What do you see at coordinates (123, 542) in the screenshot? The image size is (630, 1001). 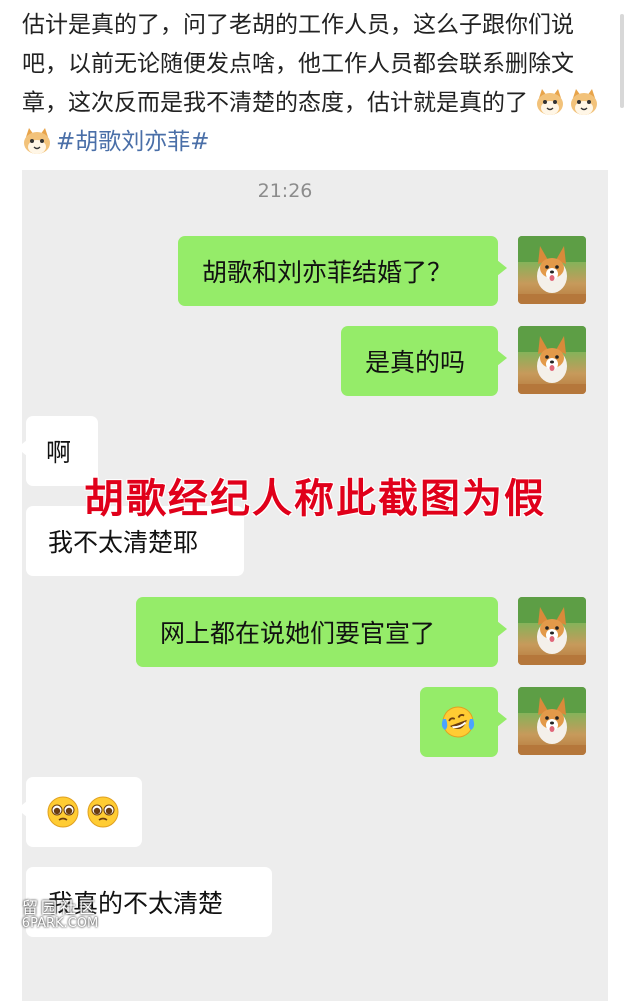 I see `message-text: 我不太清楚耶` at bounding box center [123, 542].